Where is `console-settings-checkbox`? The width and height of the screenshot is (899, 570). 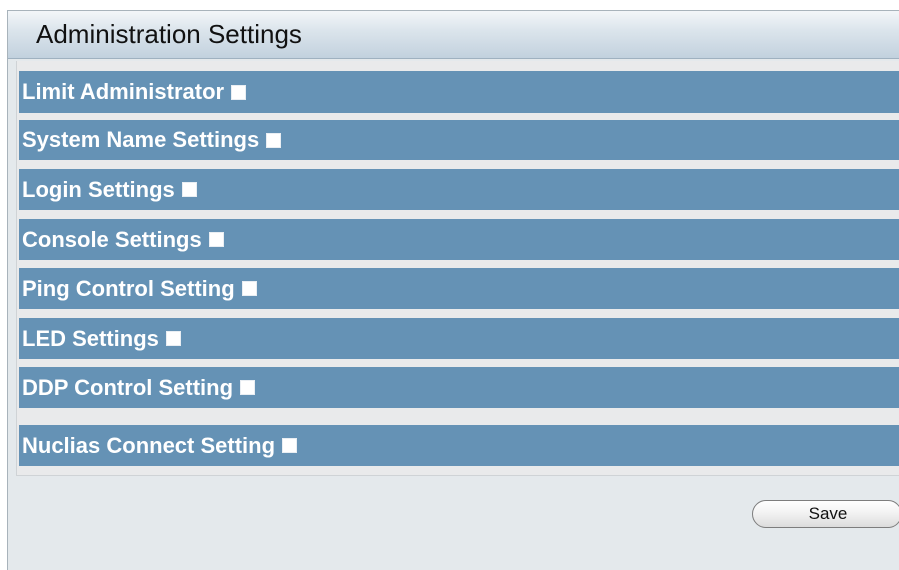 console-settings-checkbox is located at coordinates (216, 239).